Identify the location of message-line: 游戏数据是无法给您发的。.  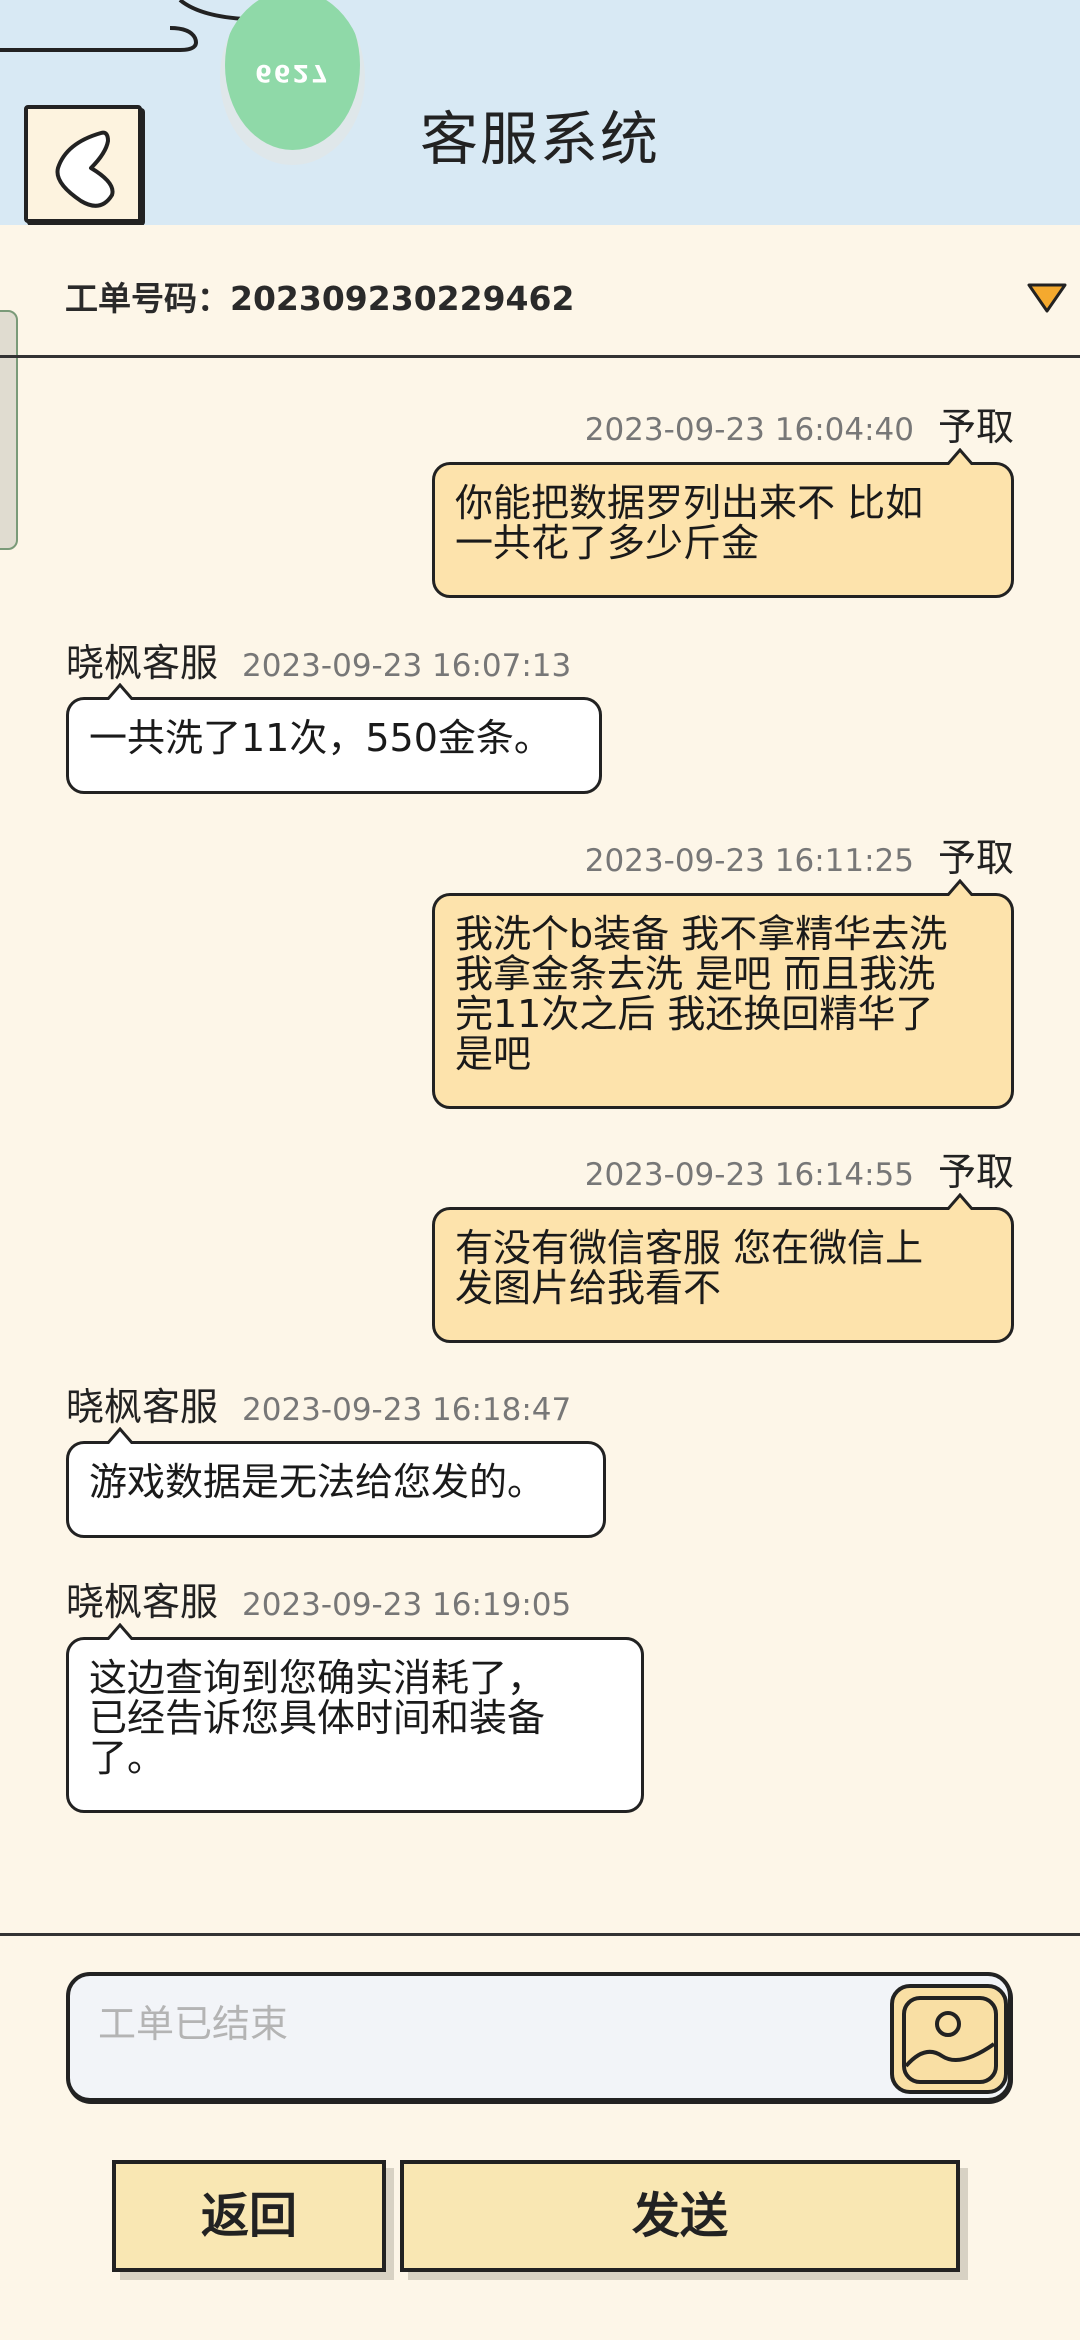
(317, 1482).